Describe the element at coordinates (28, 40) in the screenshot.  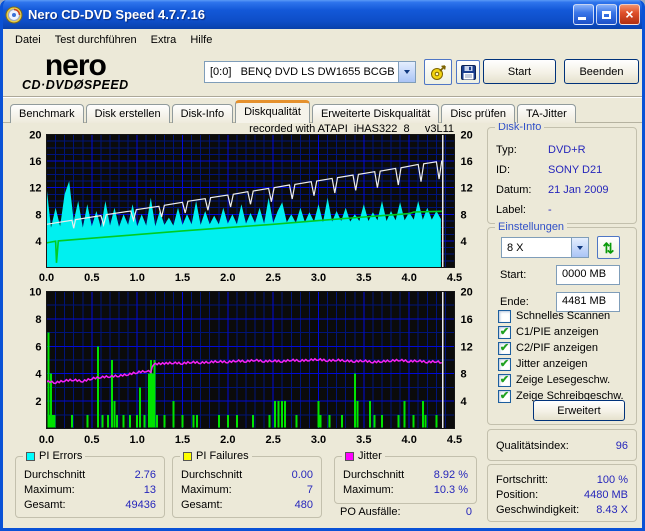
I see `menu-datei: Datei` at that location.